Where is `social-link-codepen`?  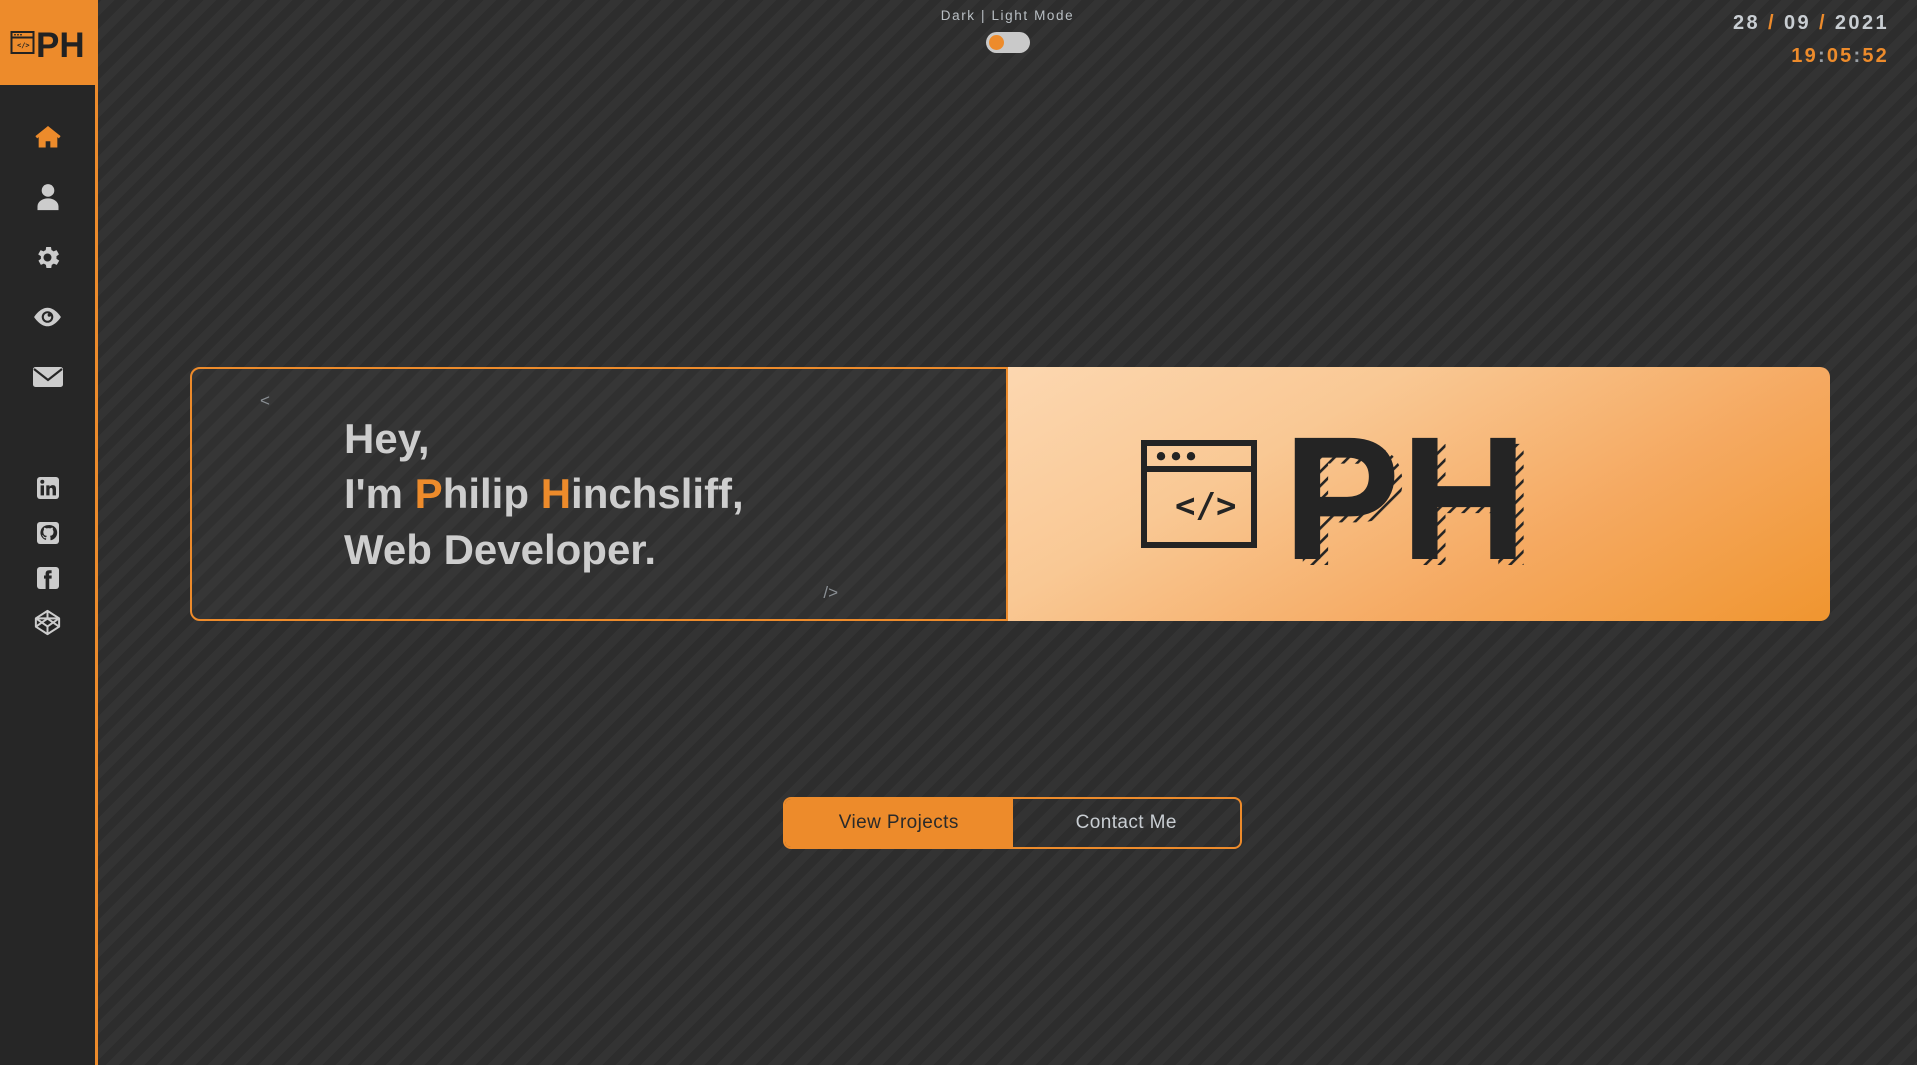 social-link-codepen is located at coordinates (48, 622).